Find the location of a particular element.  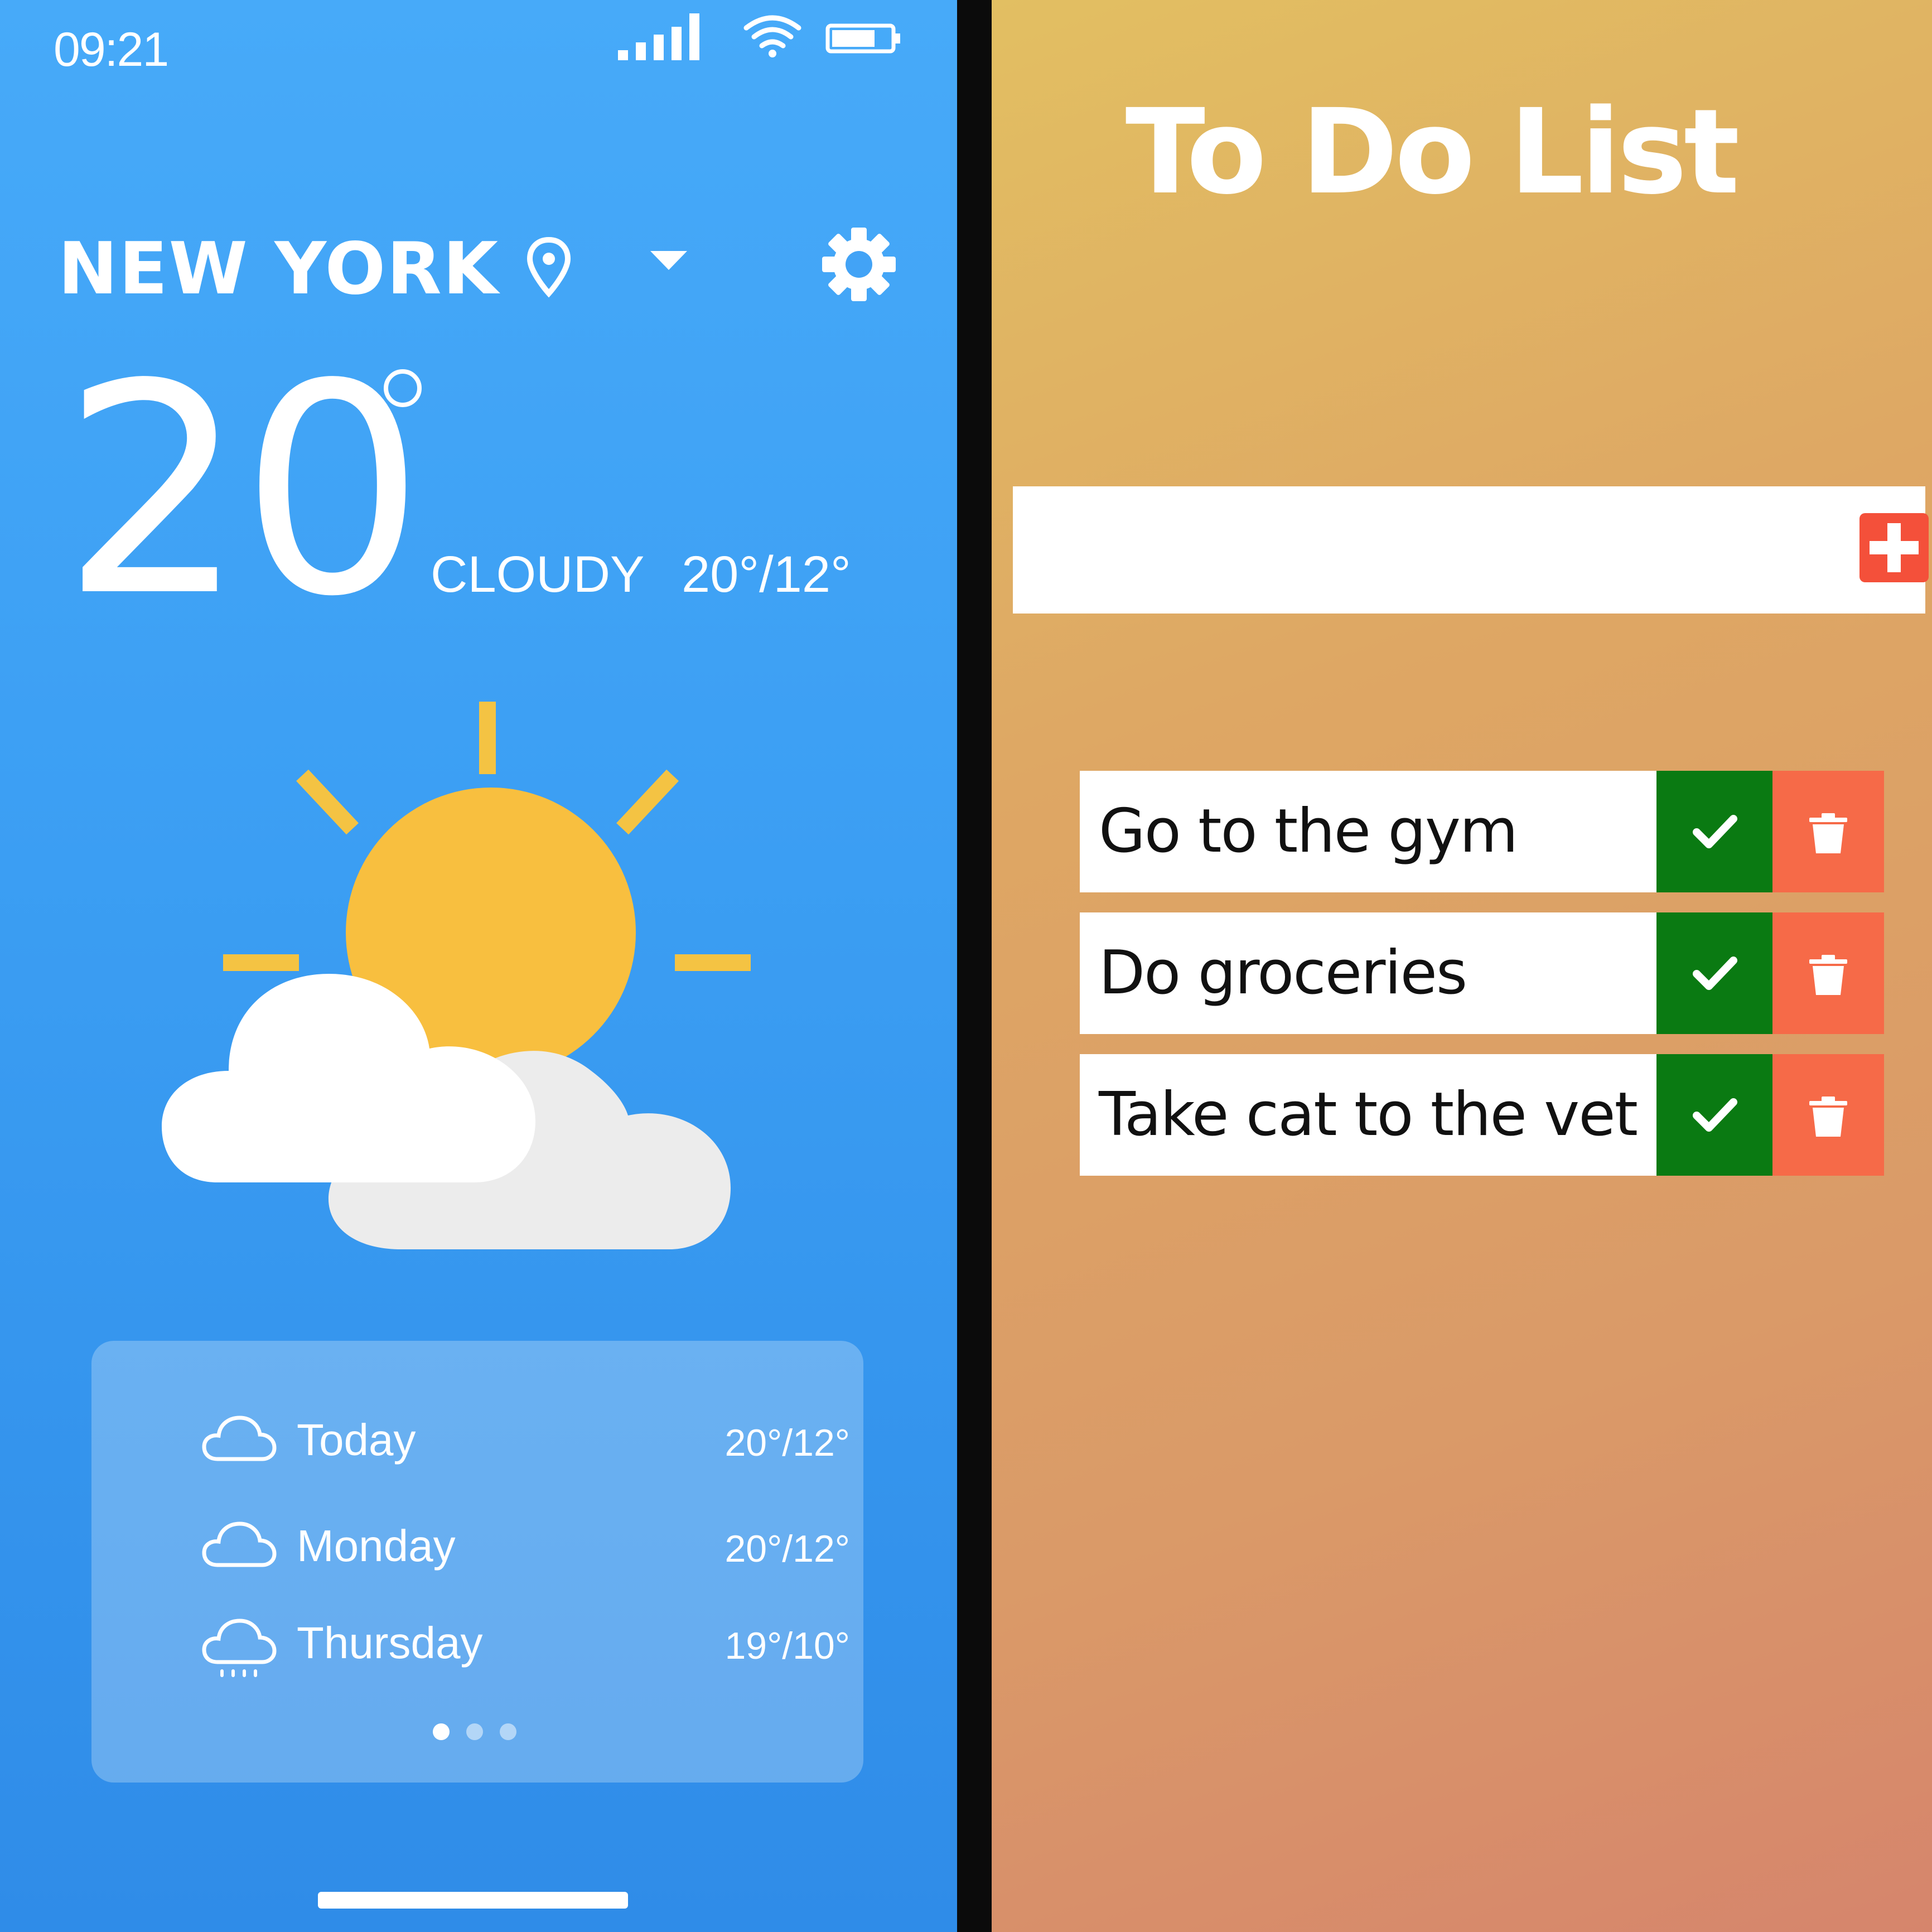

home-indicator is located at coordinates (473, 1900).